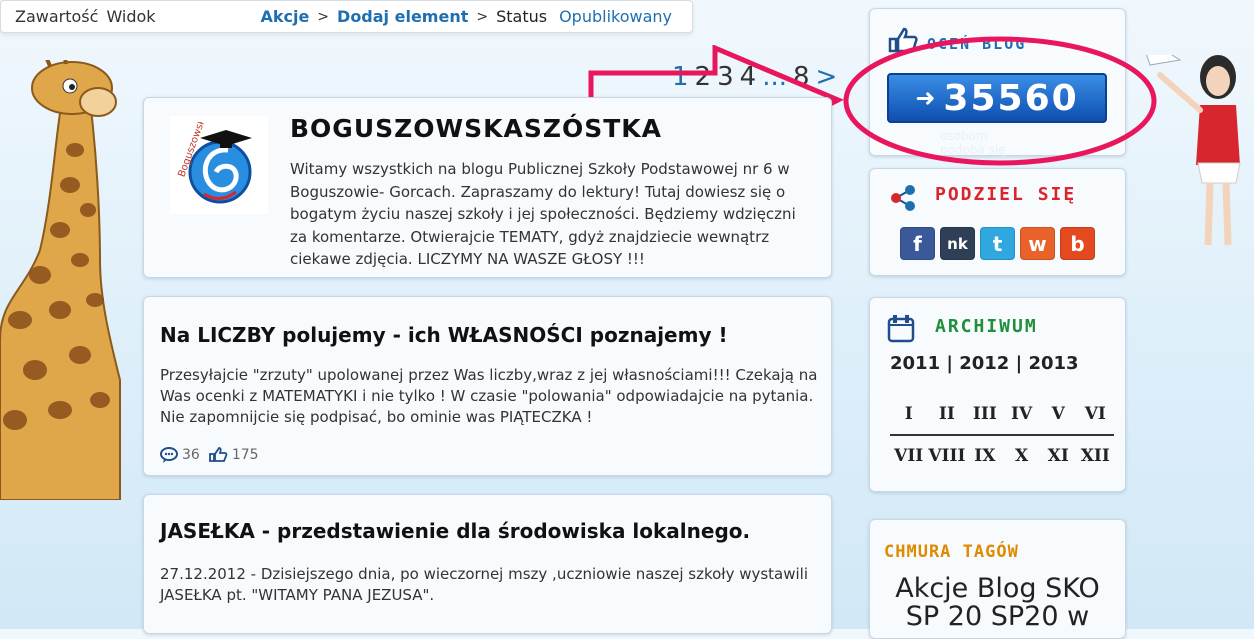  What do you see at coordinates (60, 280) in the screenshot?
I see `giraffe-illustration` at bounding box center [60, 280].